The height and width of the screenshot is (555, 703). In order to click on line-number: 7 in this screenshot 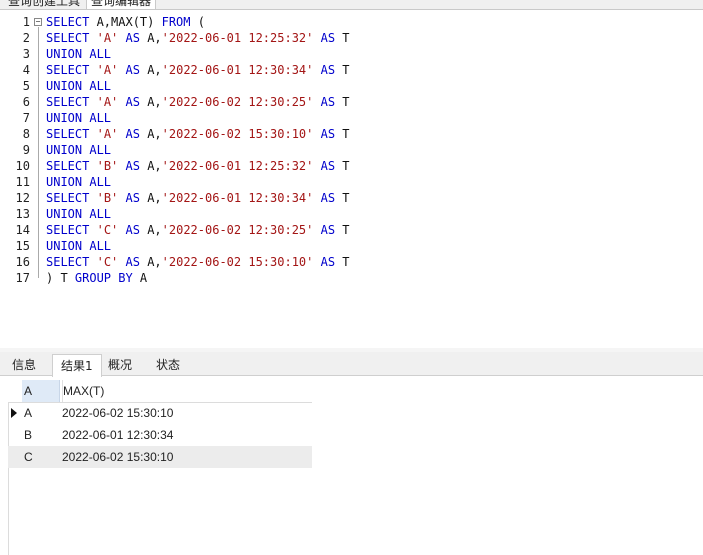, I will do `click(26, 118)`.